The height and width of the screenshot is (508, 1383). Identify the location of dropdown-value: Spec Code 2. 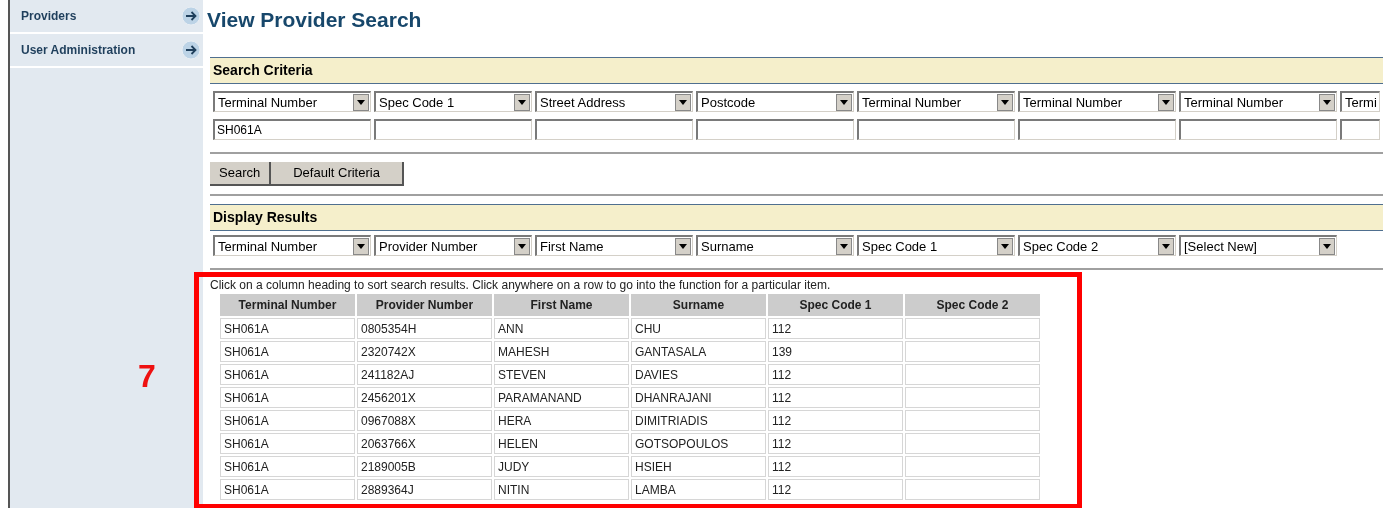
(1061, 246).